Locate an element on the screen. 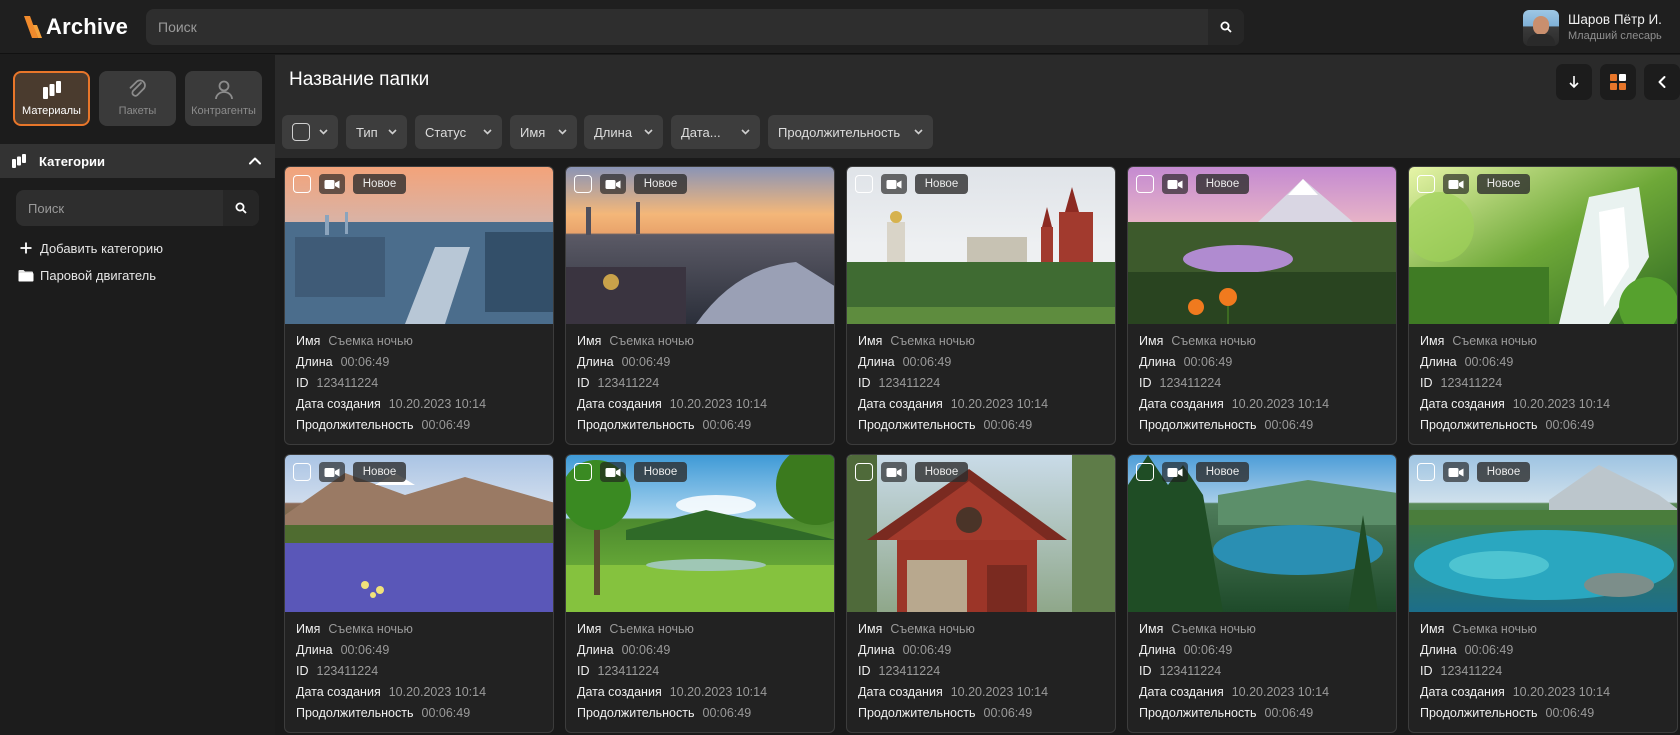  select-all-checkbox is located at coordinates (301, 132).